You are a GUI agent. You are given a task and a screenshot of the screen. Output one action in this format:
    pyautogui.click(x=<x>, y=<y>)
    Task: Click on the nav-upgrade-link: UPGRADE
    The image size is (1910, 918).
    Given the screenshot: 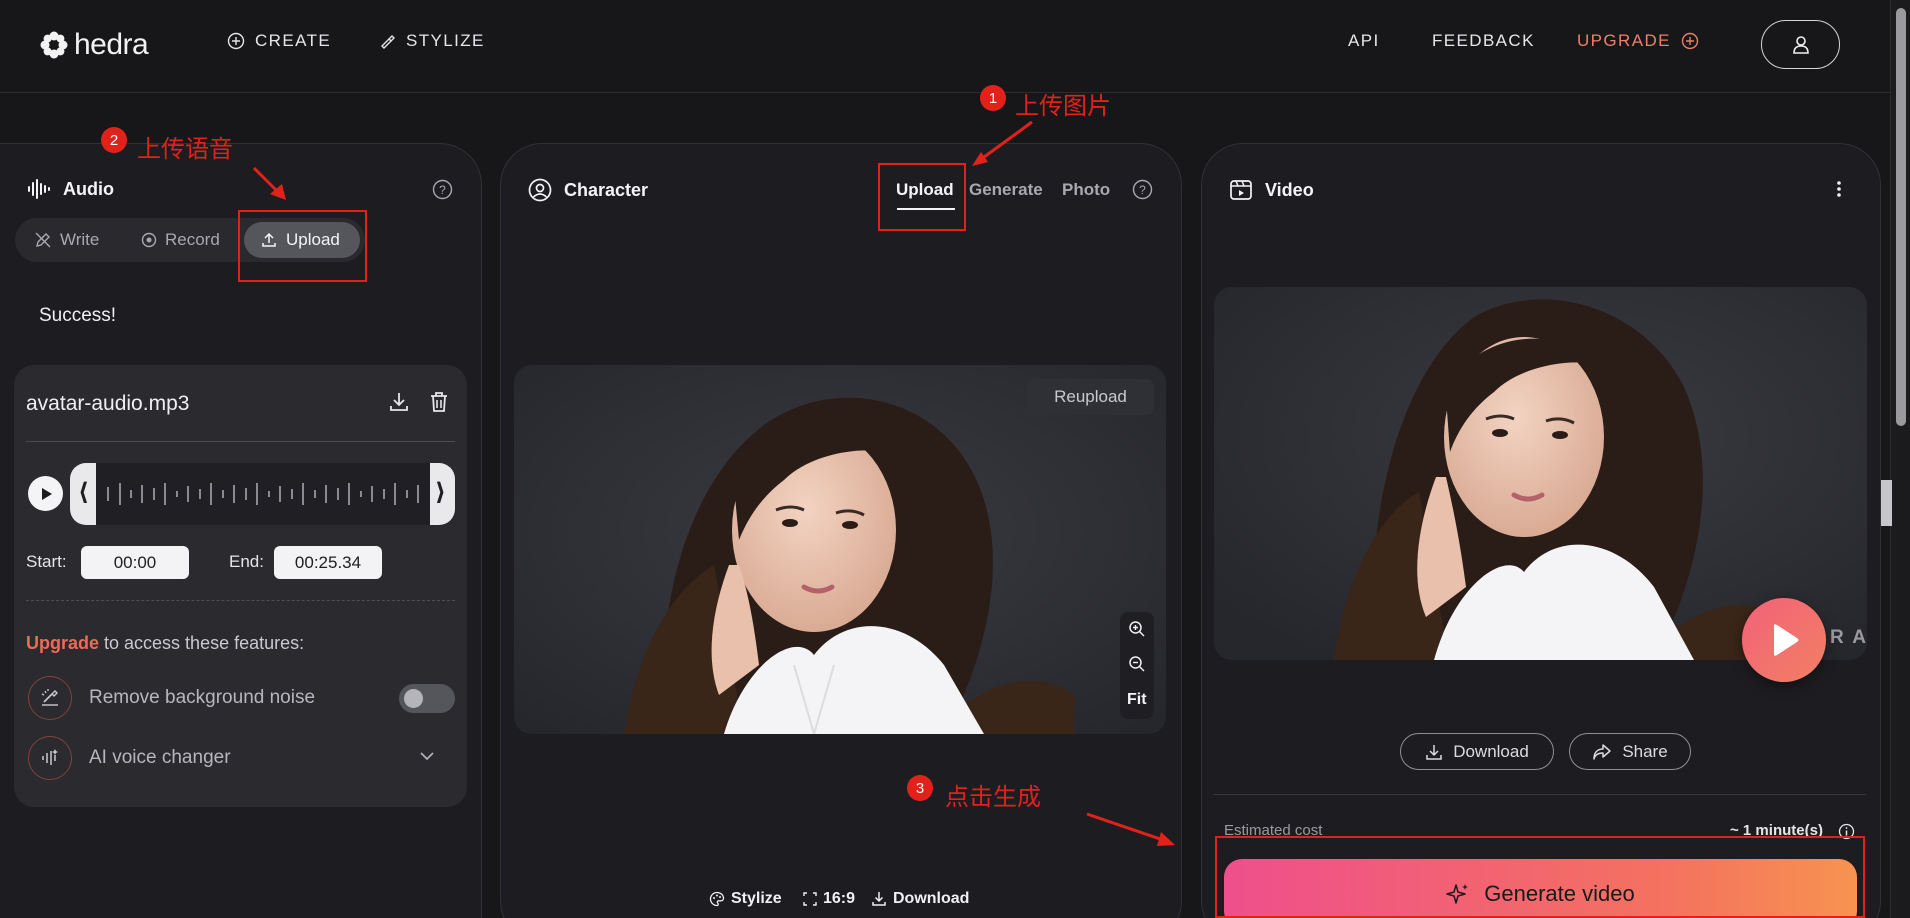 What is the action you would take?
    pyautogui.click(x=1638, y=41)
    